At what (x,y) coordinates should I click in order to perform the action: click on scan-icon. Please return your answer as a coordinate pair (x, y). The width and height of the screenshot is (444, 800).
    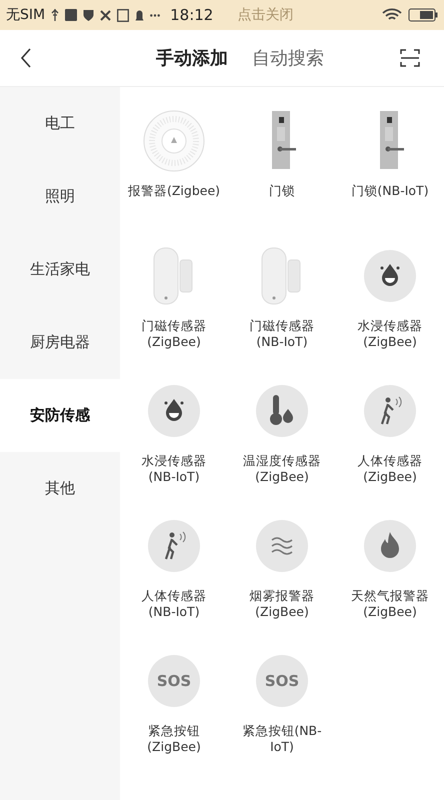
    Looking at the image, I should click on (410, 58).